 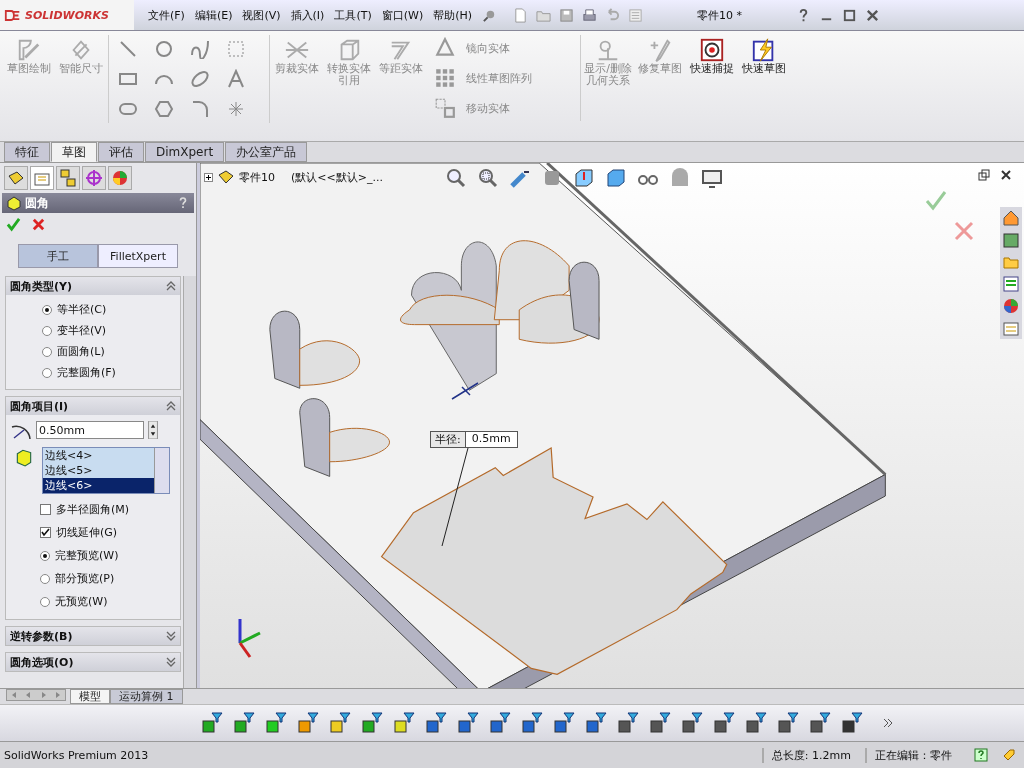 I want to click on menu-item: 文件(F), so click(x=166, y=15).